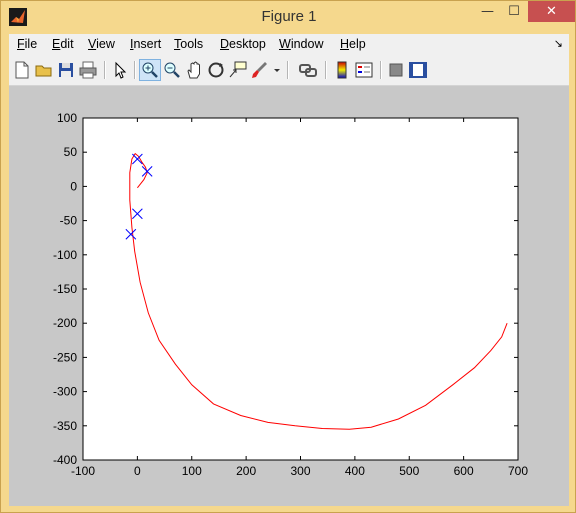 The width and height of the screenshot is (576, 513). Describe the element at coordinates (514, 11) in the screenshot. I see `maximize-button: ☐` at that location.